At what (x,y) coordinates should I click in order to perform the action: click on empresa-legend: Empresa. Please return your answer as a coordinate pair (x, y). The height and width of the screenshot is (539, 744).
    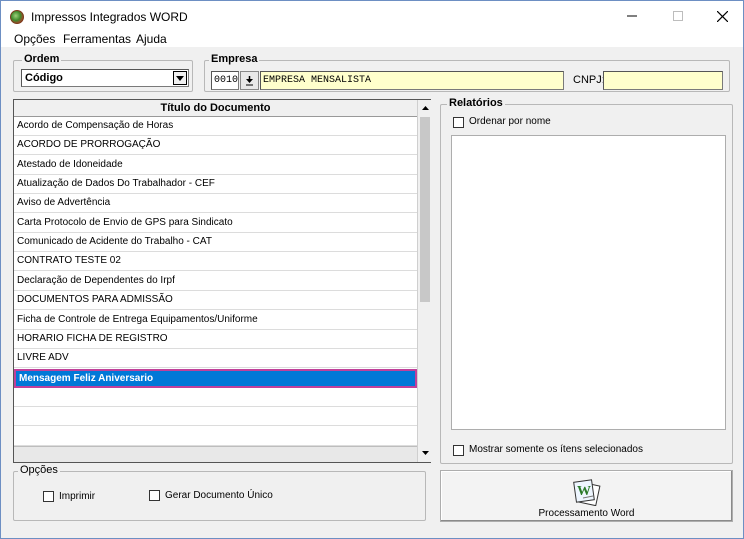
    Looking at the image, I should click on (234, 59).